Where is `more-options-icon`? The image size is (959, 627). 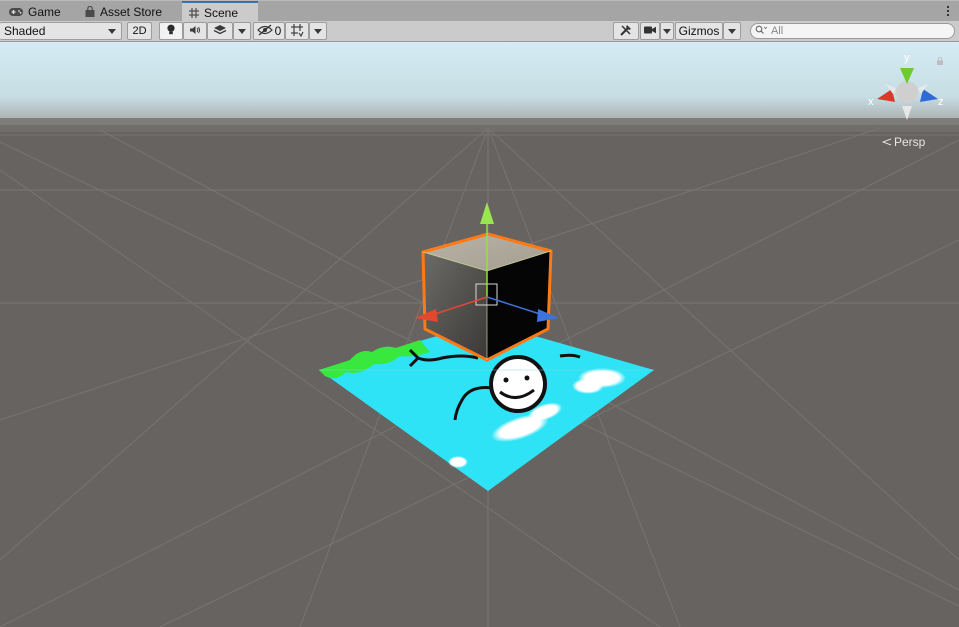 more-options-icon is located at coordinates (949, 11).